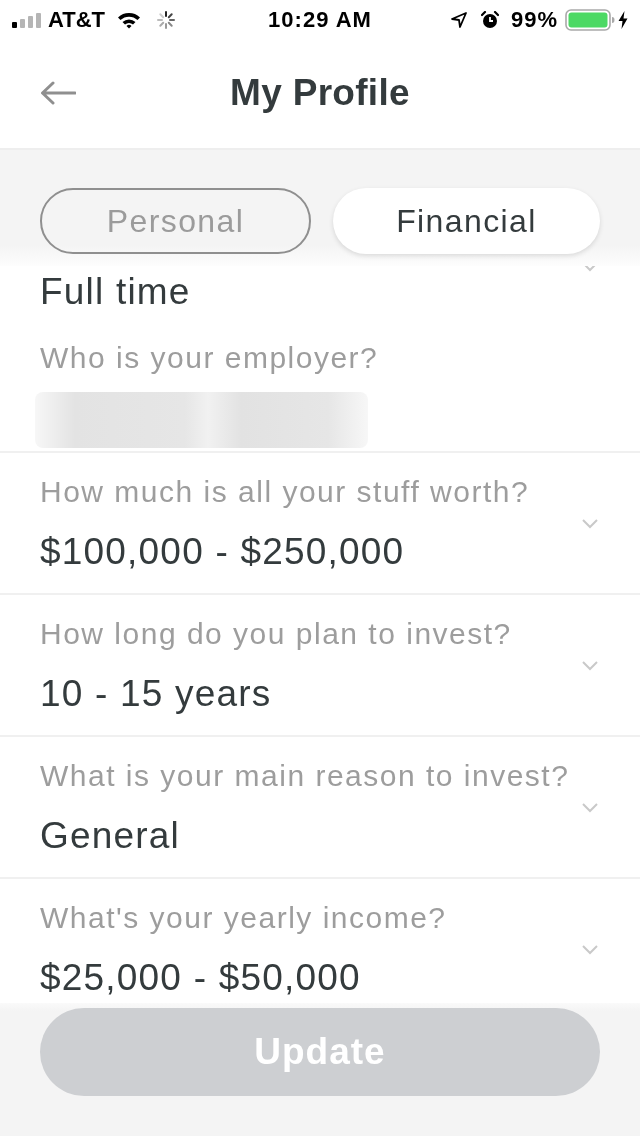 The image size is (640, 1136). I want to click on field-label: How much is all your stuff worth?, so click(285, 492).